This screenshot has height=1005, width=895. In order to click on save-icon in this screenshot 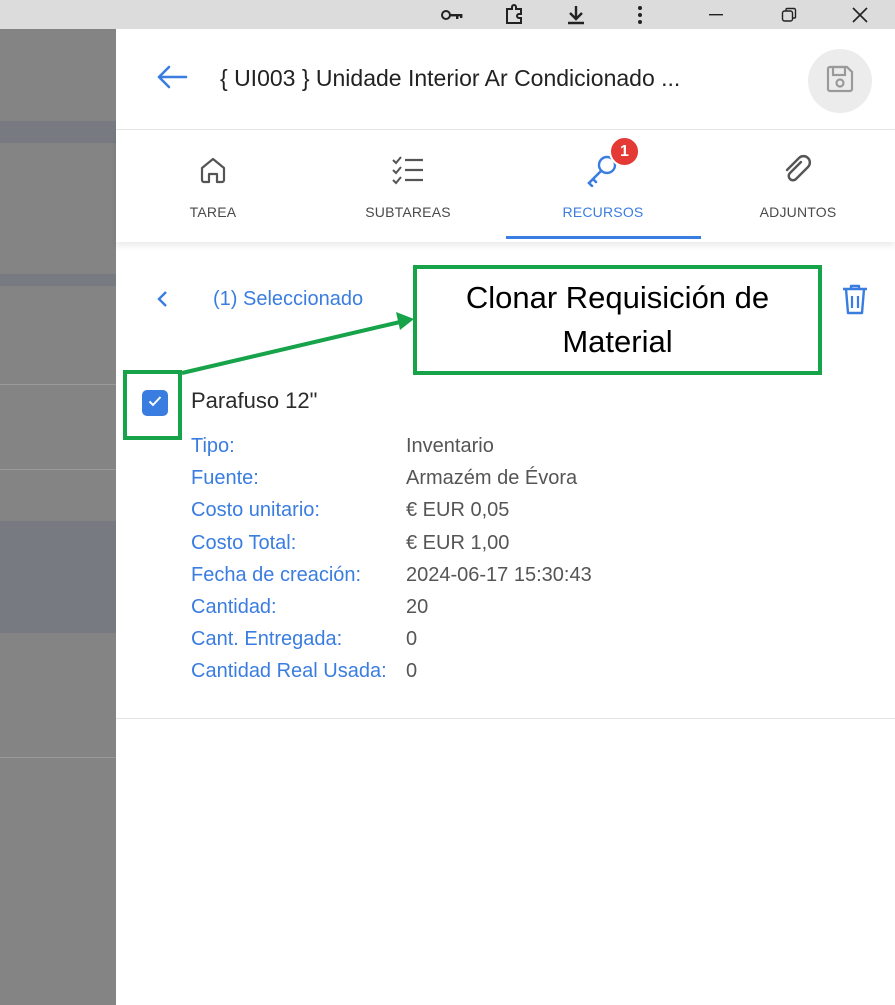, I will do `click(840, 81)`.